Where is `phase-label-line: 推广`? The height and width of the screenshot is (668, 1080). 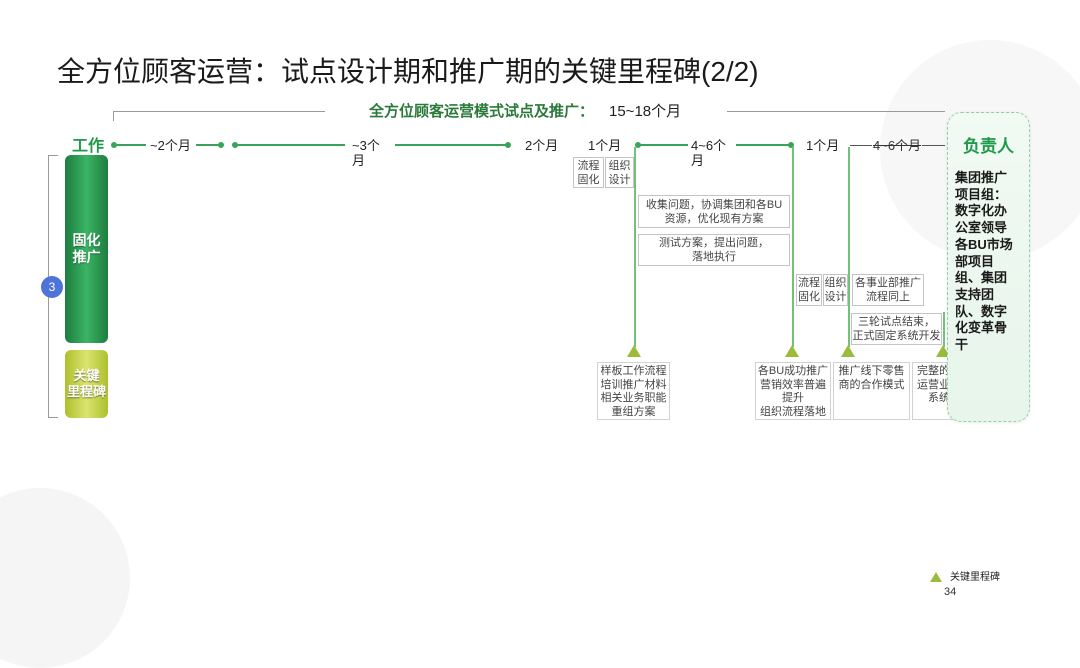 phase-label-line: 推广 is located at coordinates (86, 257).